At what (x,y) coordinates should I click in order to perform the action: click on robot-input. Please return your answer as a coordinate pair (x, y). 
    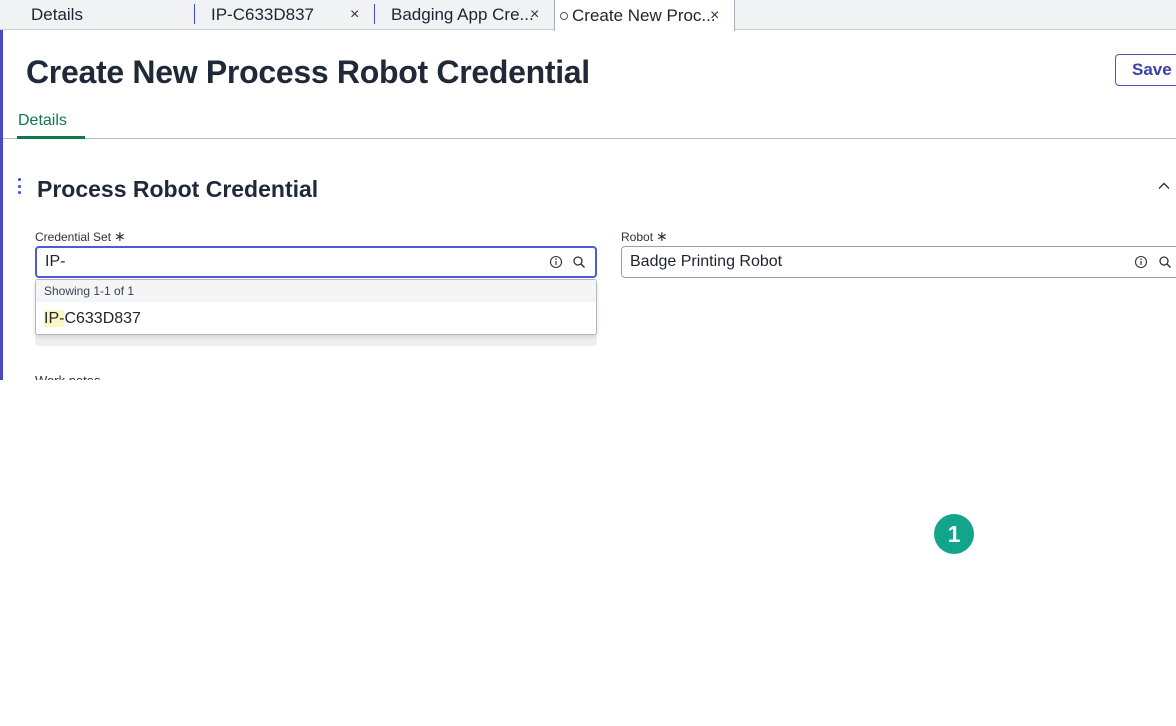
    Looking at the image, I should click on (898, 262).